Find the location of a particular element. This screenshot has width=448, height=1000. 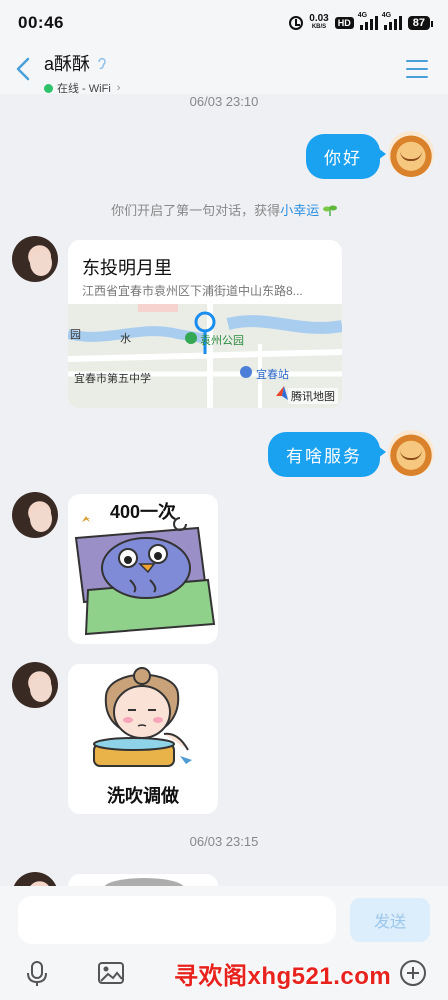

map-label: 水 is located at coordinates (125, 339).